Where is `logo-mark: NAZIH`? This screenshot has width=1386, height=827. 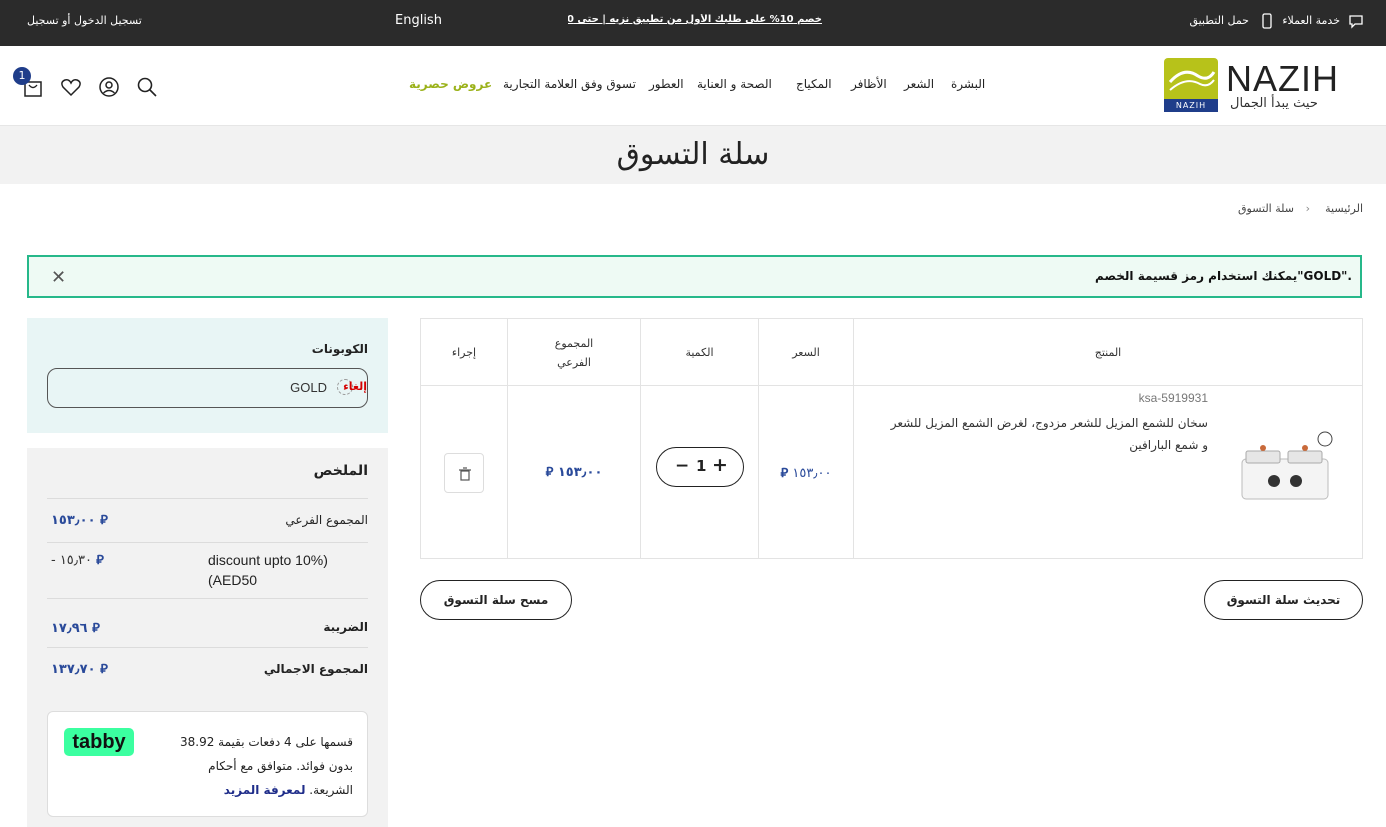 logo-mark: NAZIH is located at coordinates (1191, 85).